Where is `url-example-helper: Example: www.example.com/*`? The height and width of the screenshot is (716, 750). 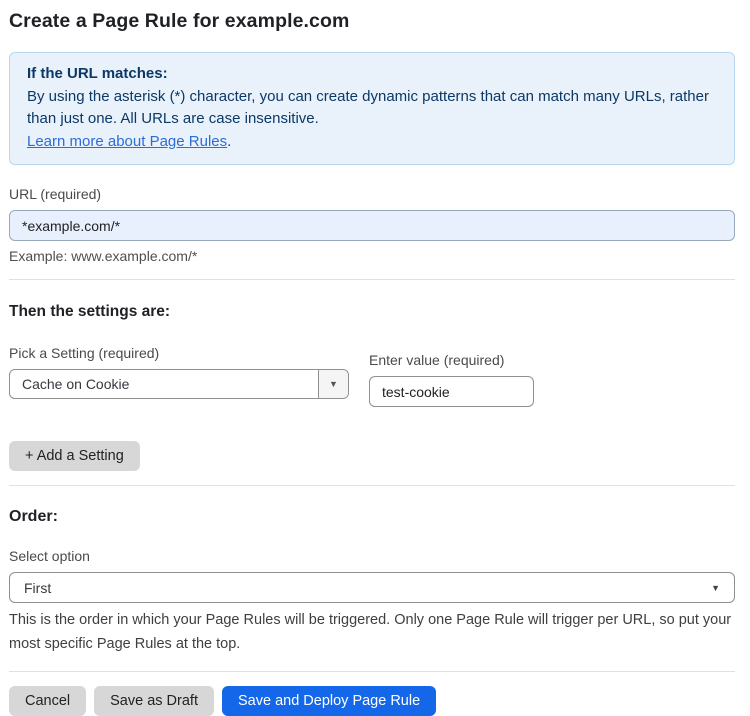
url-example-helper: Example: www.example.com/* is located at coordinates (103, 256).